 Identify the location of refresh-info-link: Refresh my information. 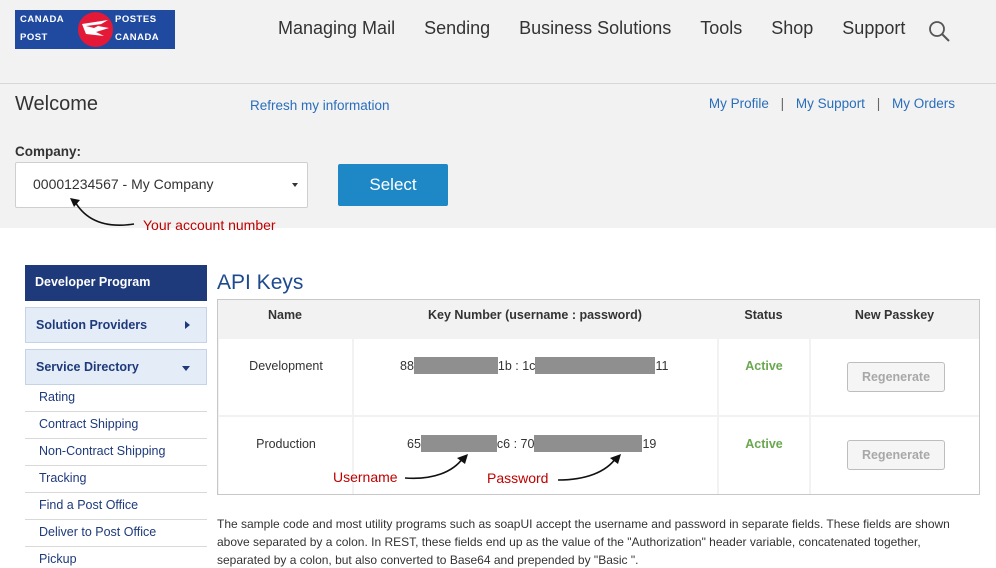
(320, 105).